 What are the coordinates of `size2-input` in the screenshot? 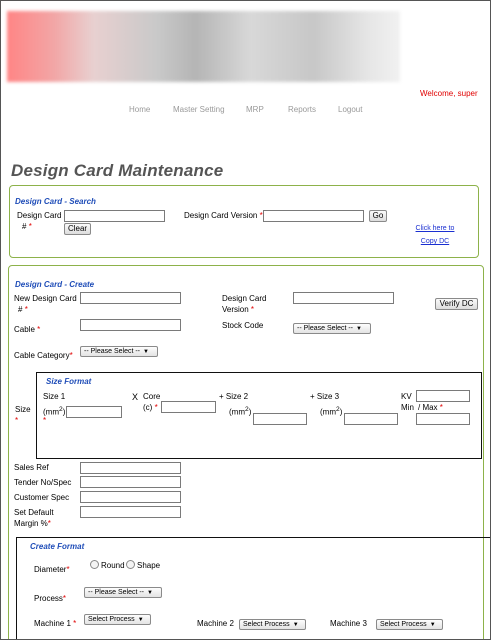 It's located at (280, 419).